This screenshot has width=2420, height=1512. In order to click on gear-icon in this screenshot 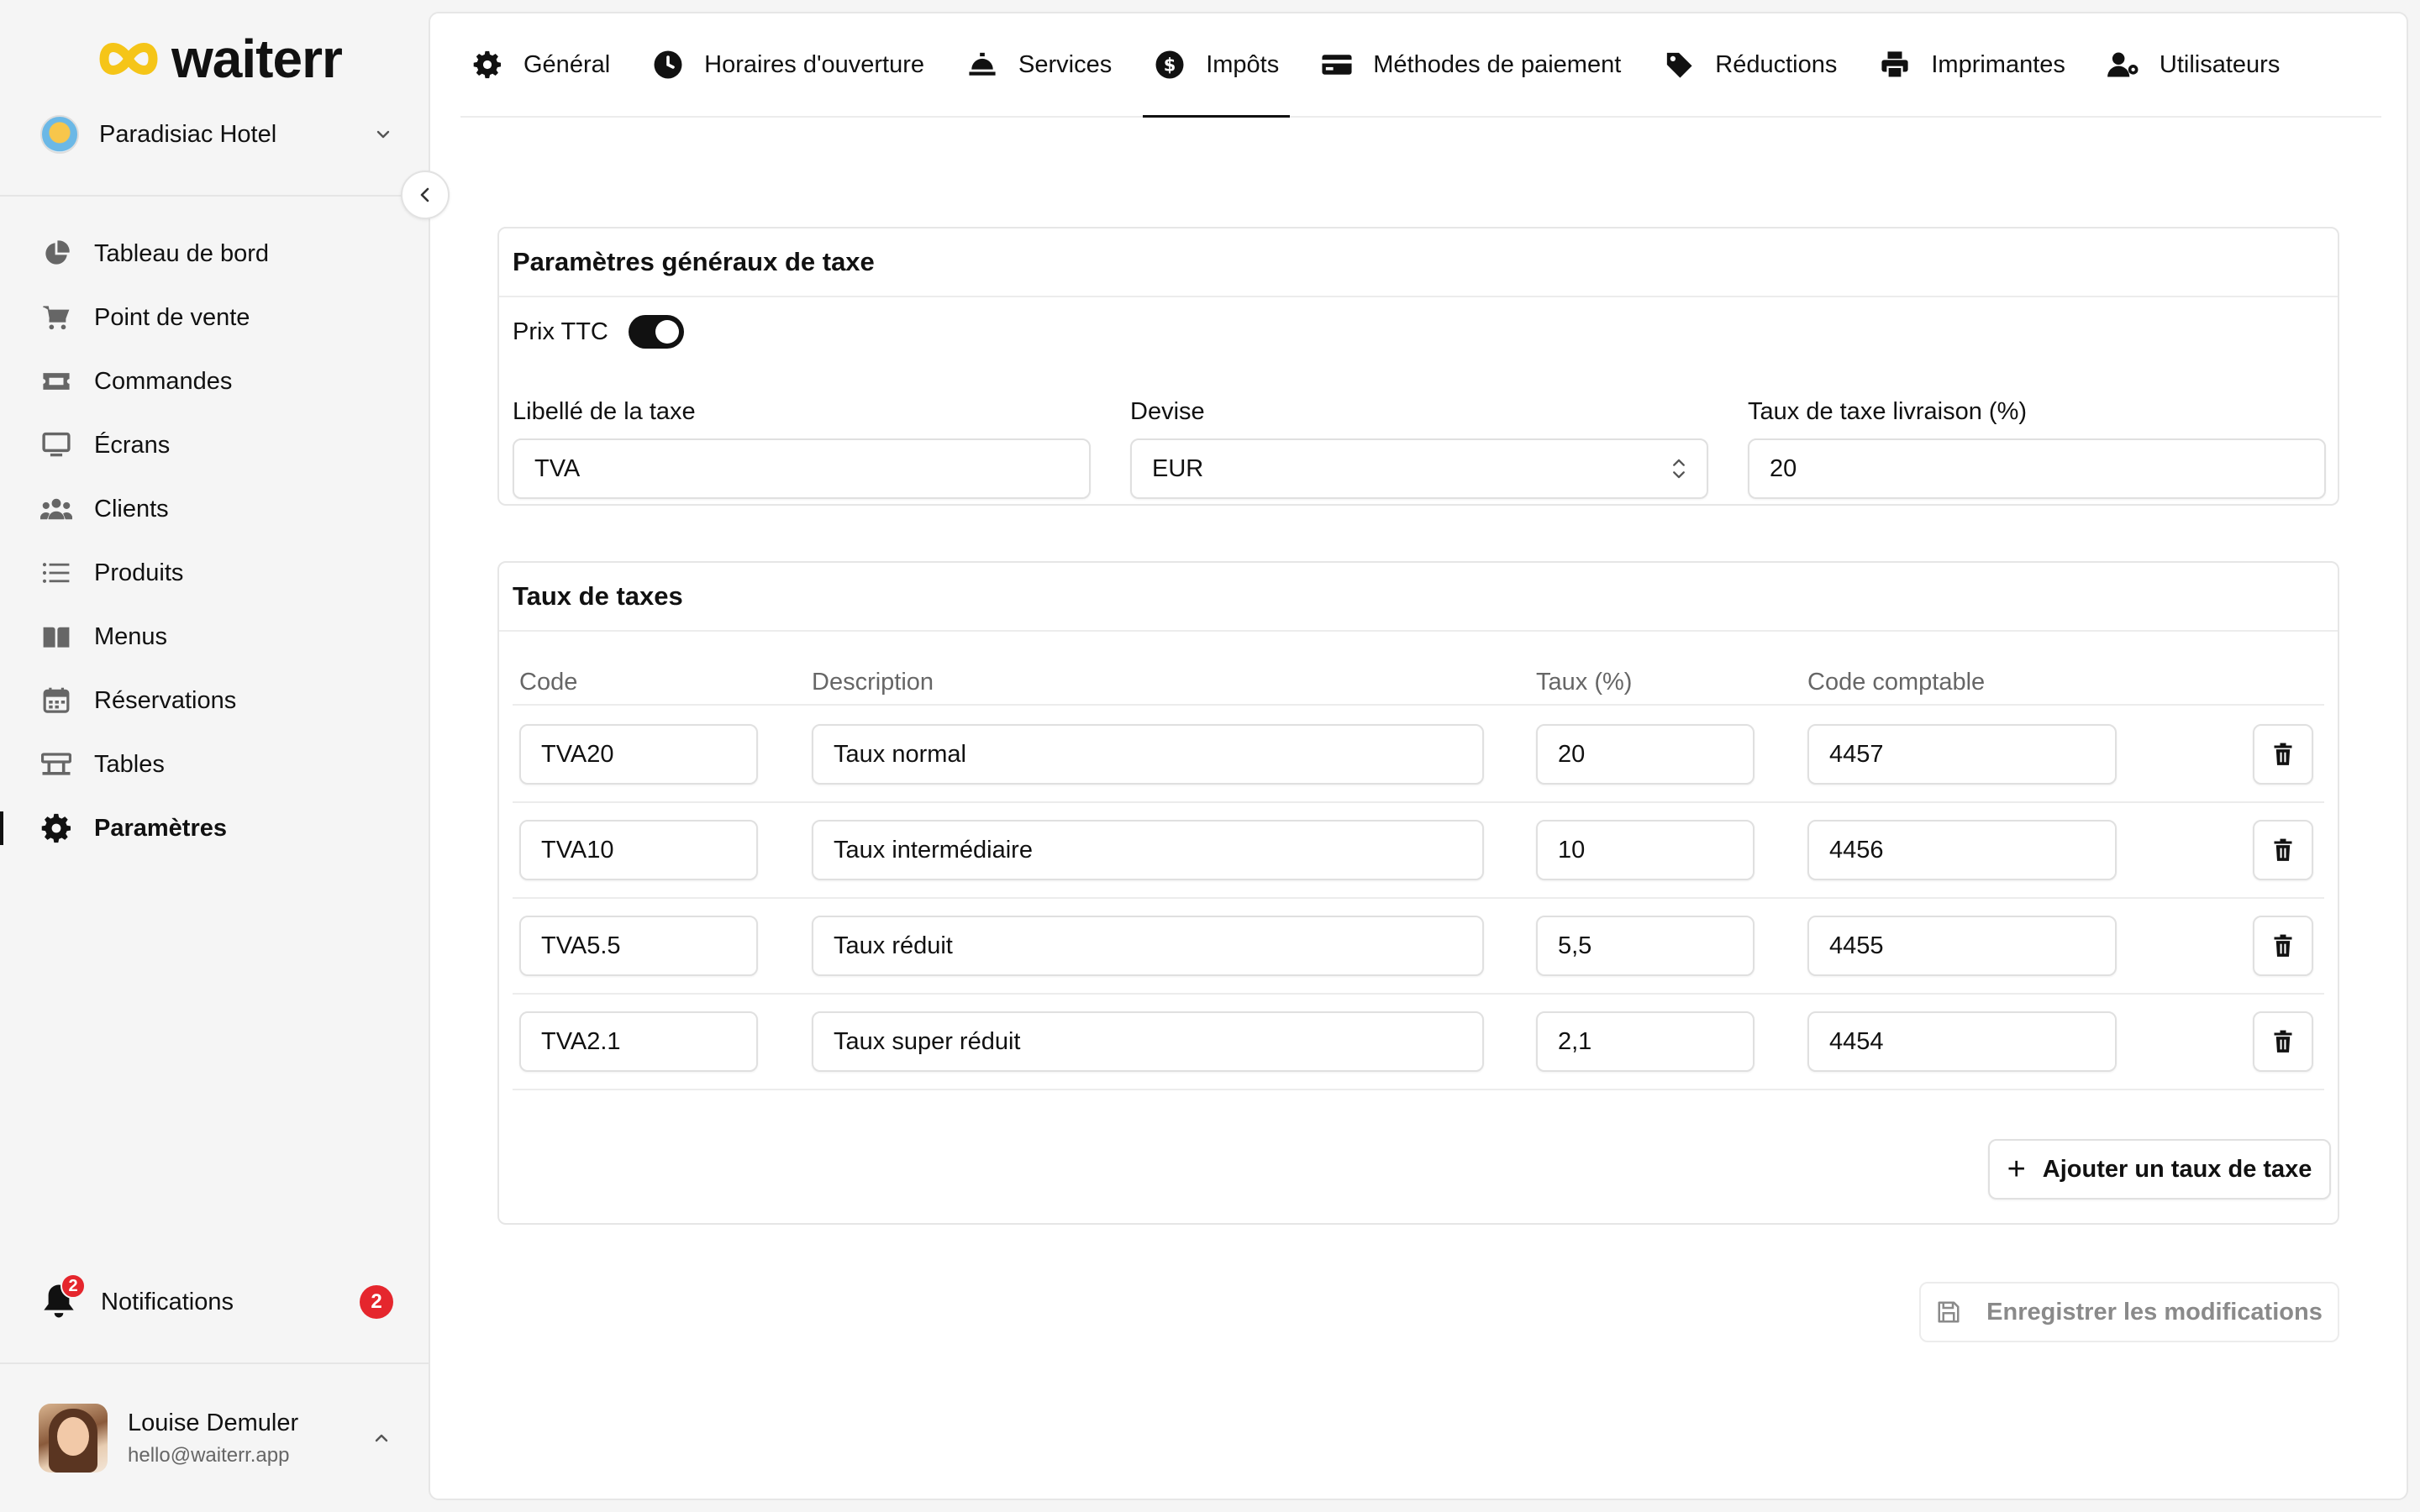, I will do `click(487, 65)`.